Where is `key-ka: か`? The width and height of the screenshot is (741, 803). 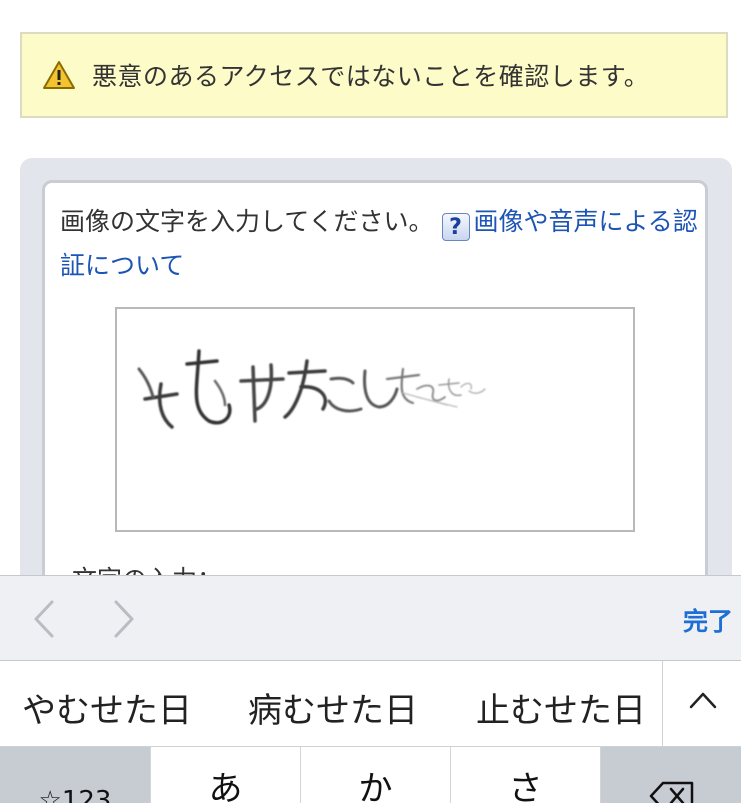
key-ka: か is located at coordinates (375, 775).